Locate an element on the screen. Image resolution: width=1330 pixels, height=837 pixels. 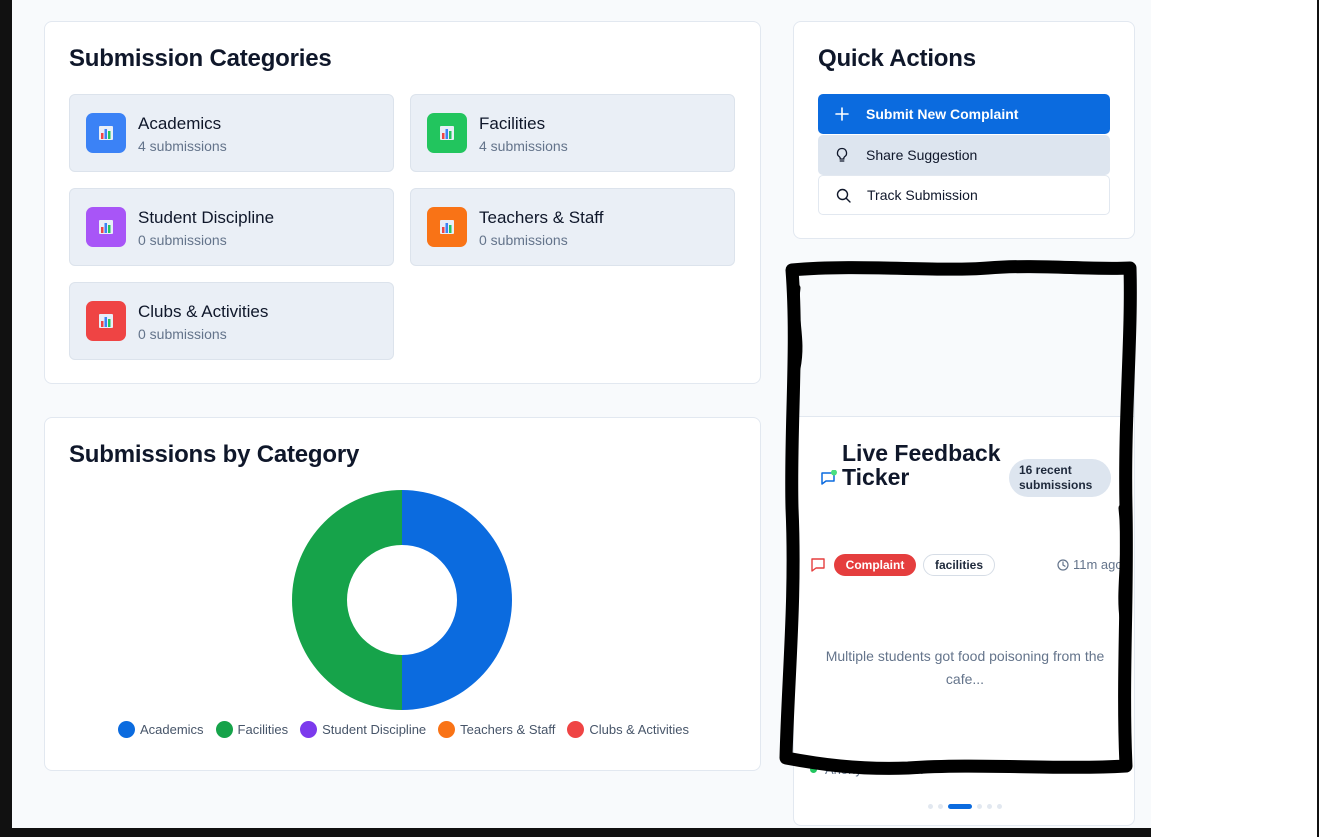
window-frame-right is located at coordinates (1318, 418).